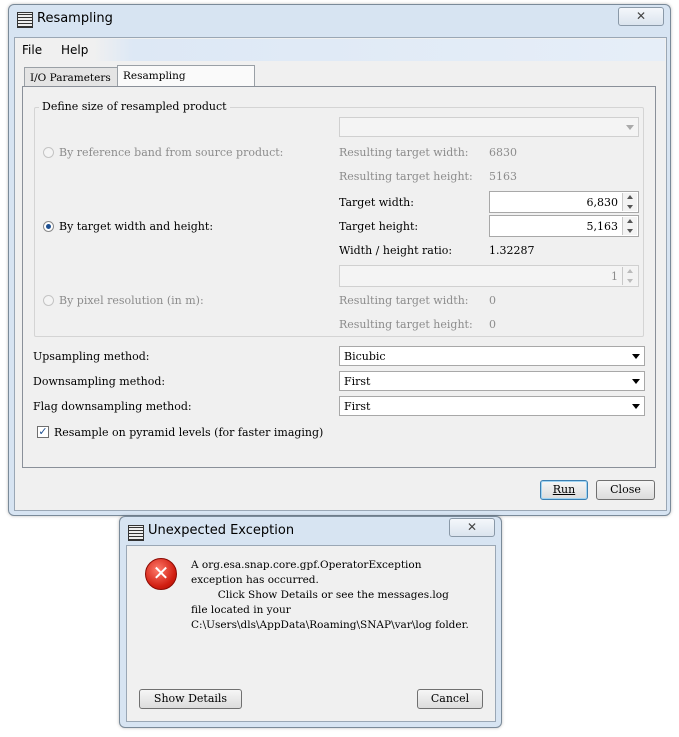 The width and height of the screenshot is (679, 737). Describe the element at coordinates (492, 356) in the screenshot. I see `upsampling-select: Bicubic` at that location.